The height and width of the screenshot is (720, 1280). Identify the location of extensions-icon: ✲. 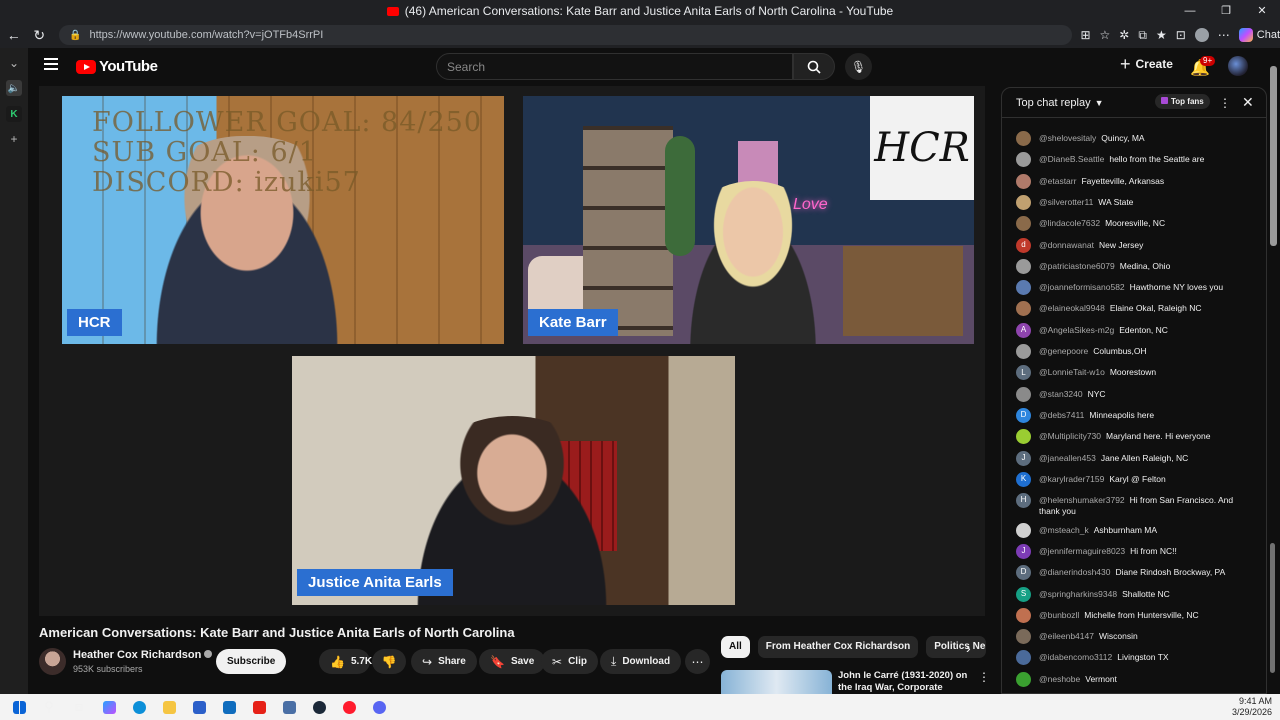
(1124, 35).